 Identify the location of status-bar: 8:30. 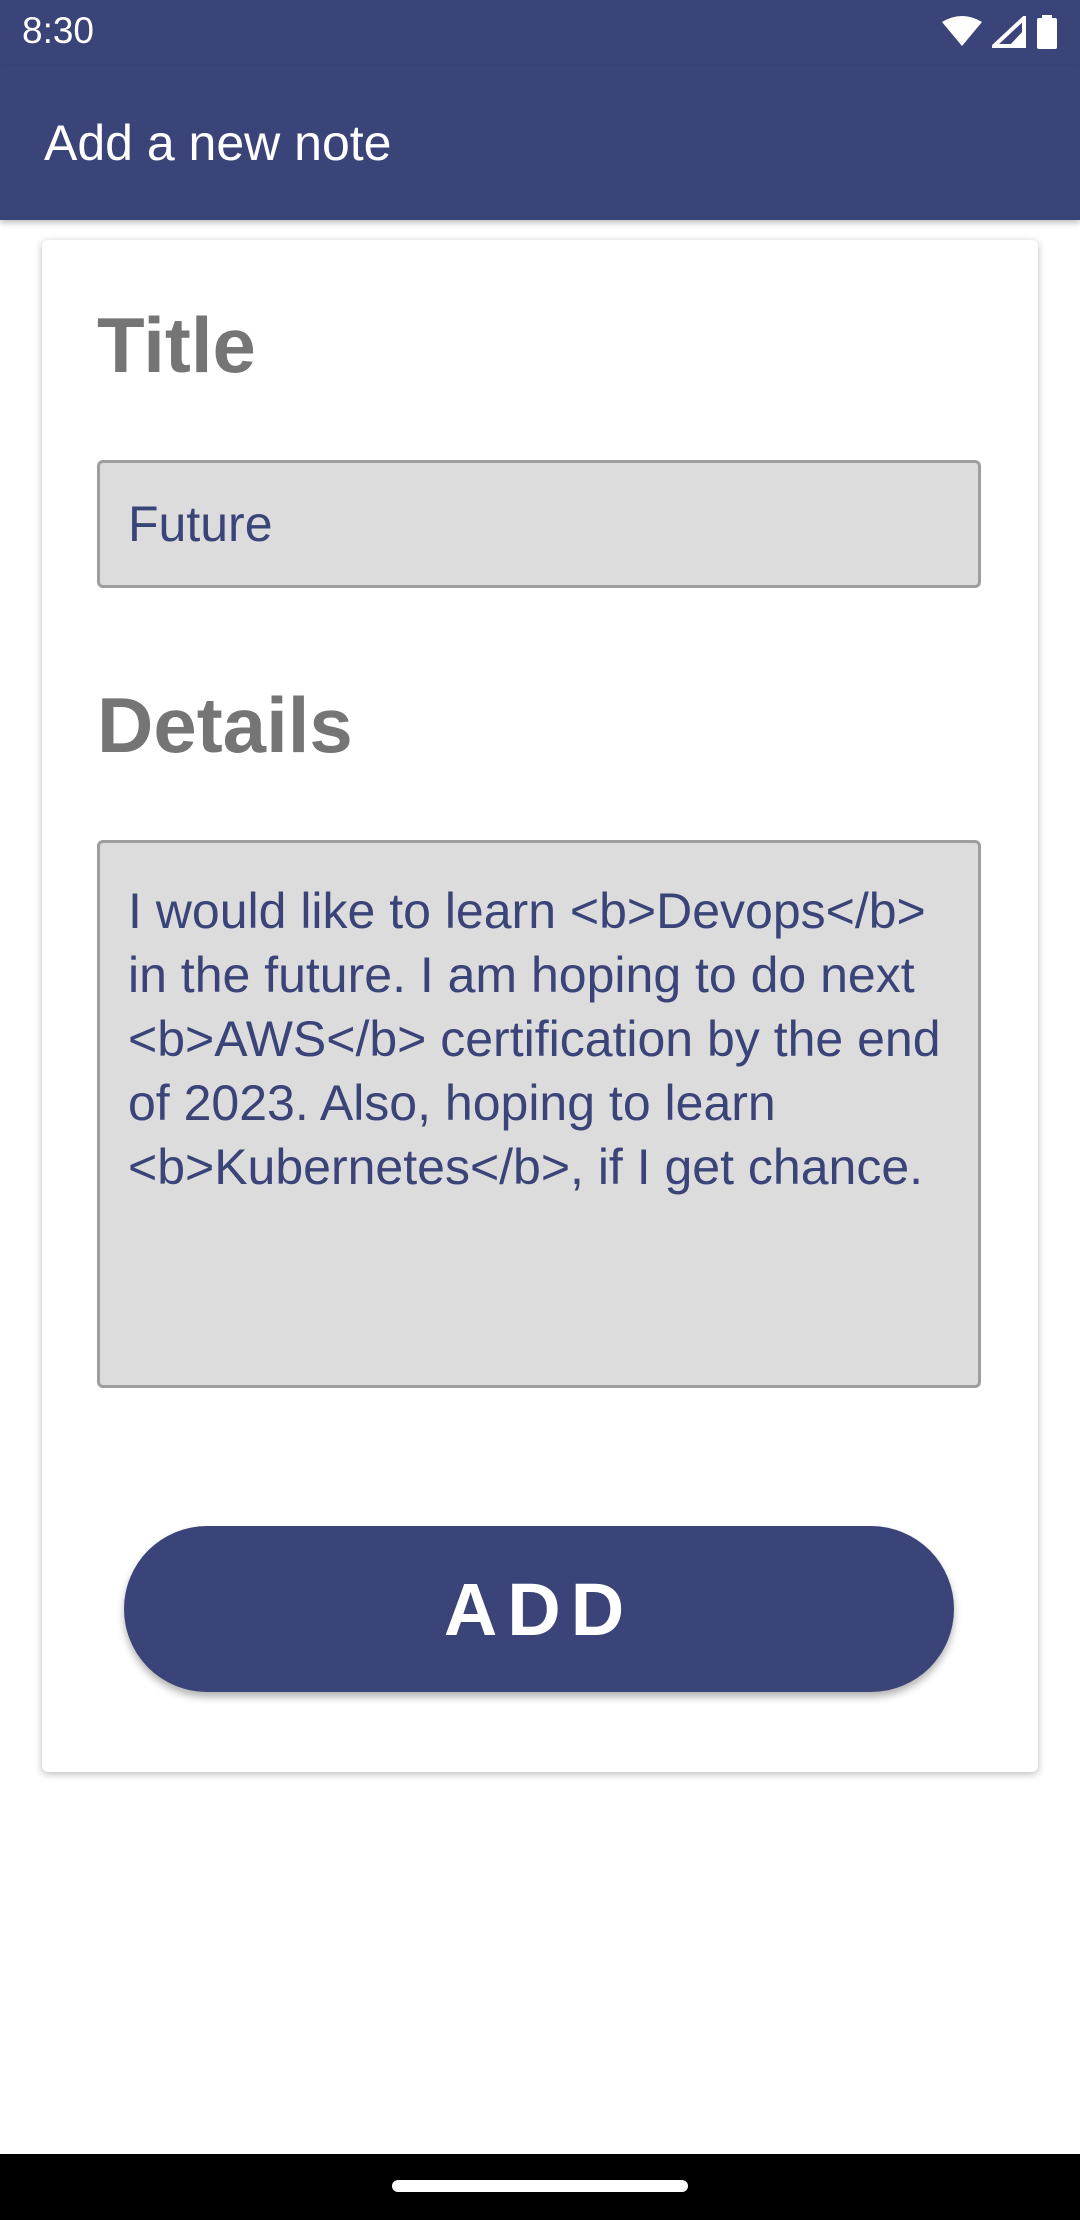
(540, 33).